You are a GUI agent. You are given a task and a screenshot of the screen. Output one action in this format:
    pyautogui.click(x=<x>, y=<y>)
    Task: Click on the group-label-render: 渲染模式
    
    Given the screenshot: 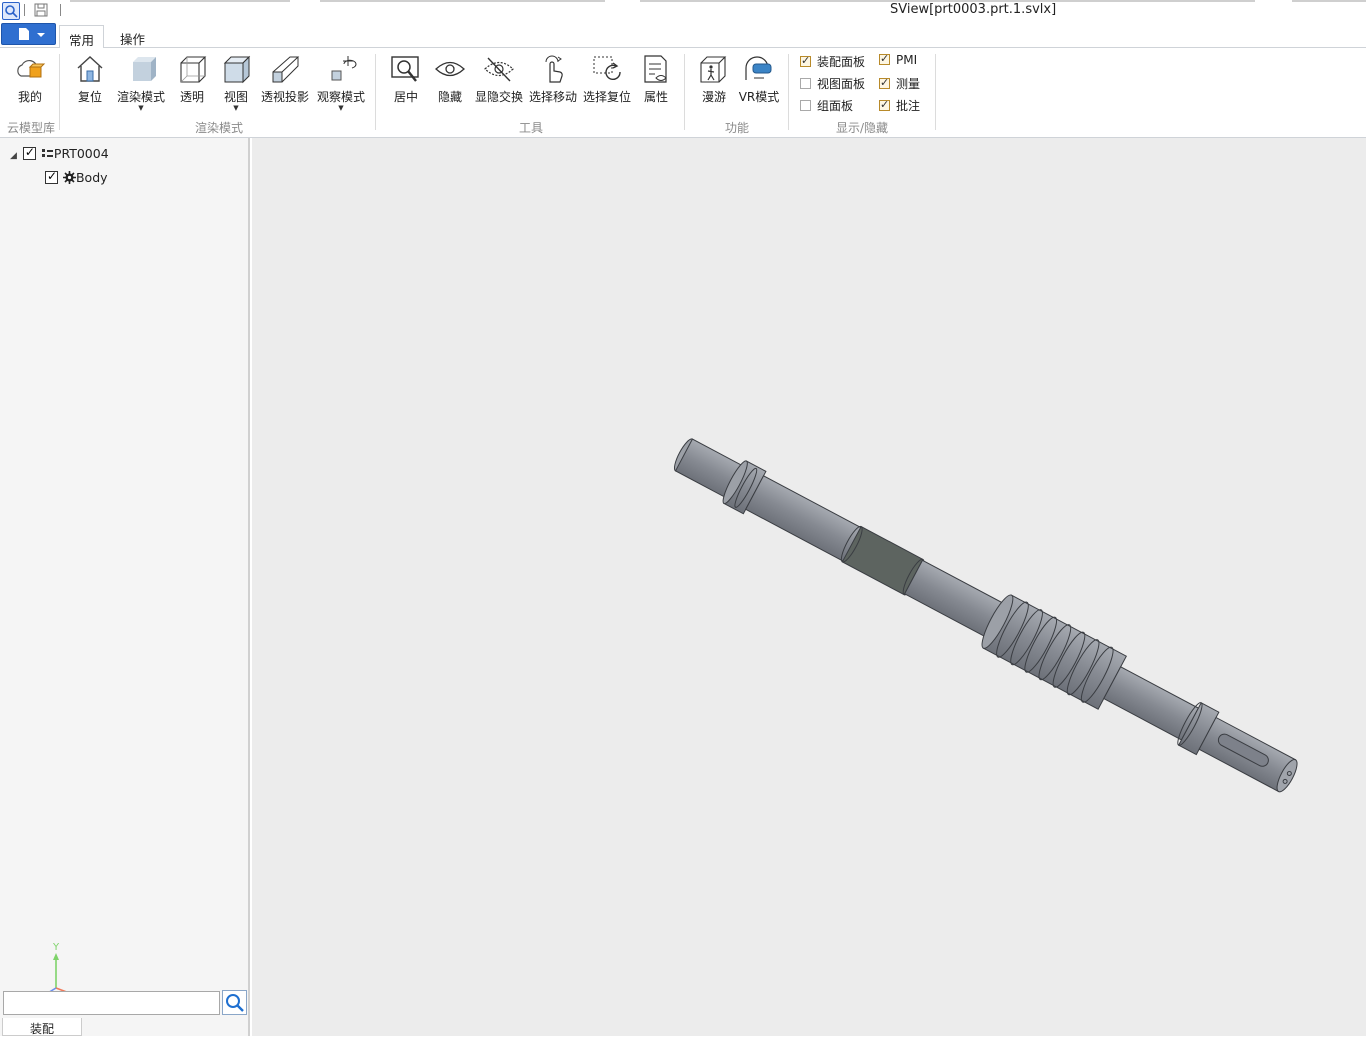 What is the action you would take?
    pyautogui.click(x=219, y=128)
    